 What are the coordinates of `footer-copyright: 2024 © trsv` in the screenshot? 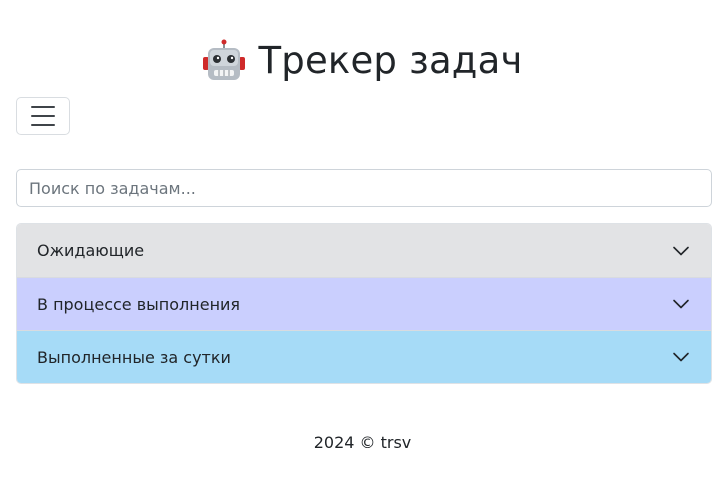 It's located at (362, 442).